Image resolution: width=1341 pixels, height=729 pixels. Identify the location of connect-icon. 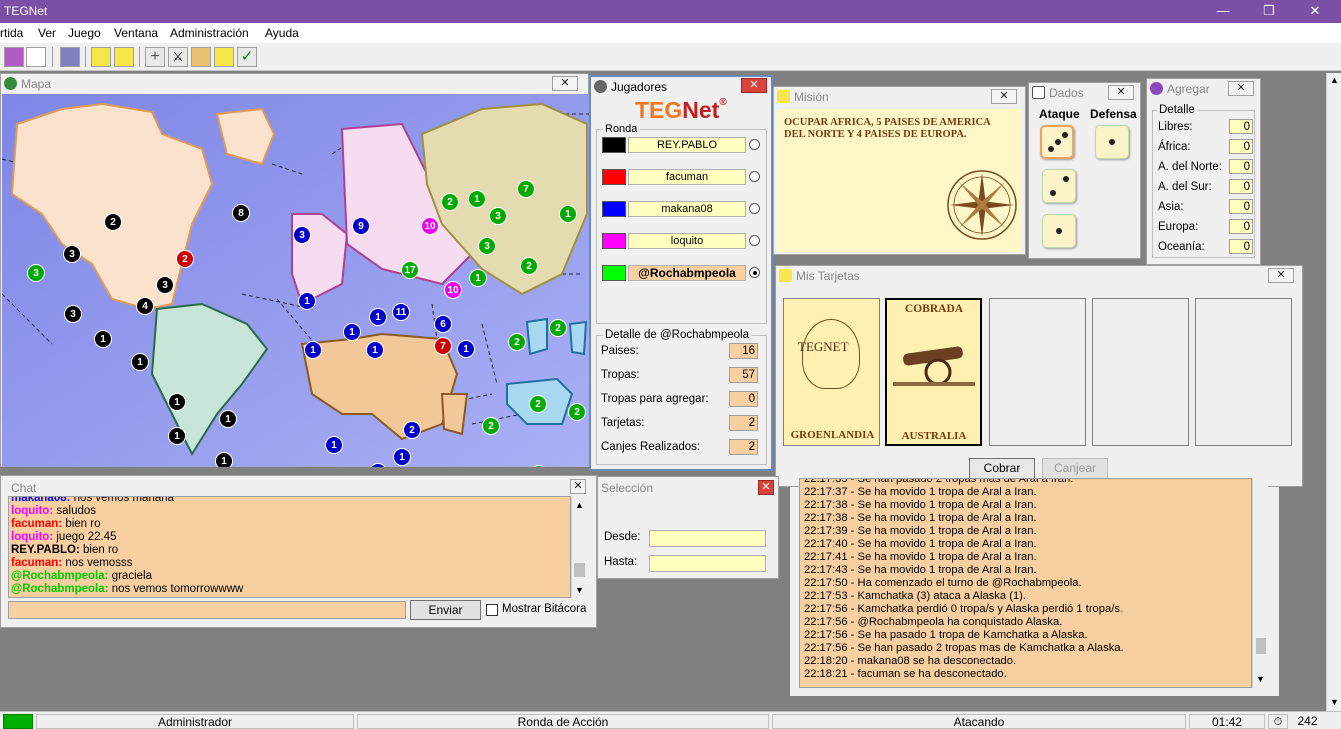
(14, 57).